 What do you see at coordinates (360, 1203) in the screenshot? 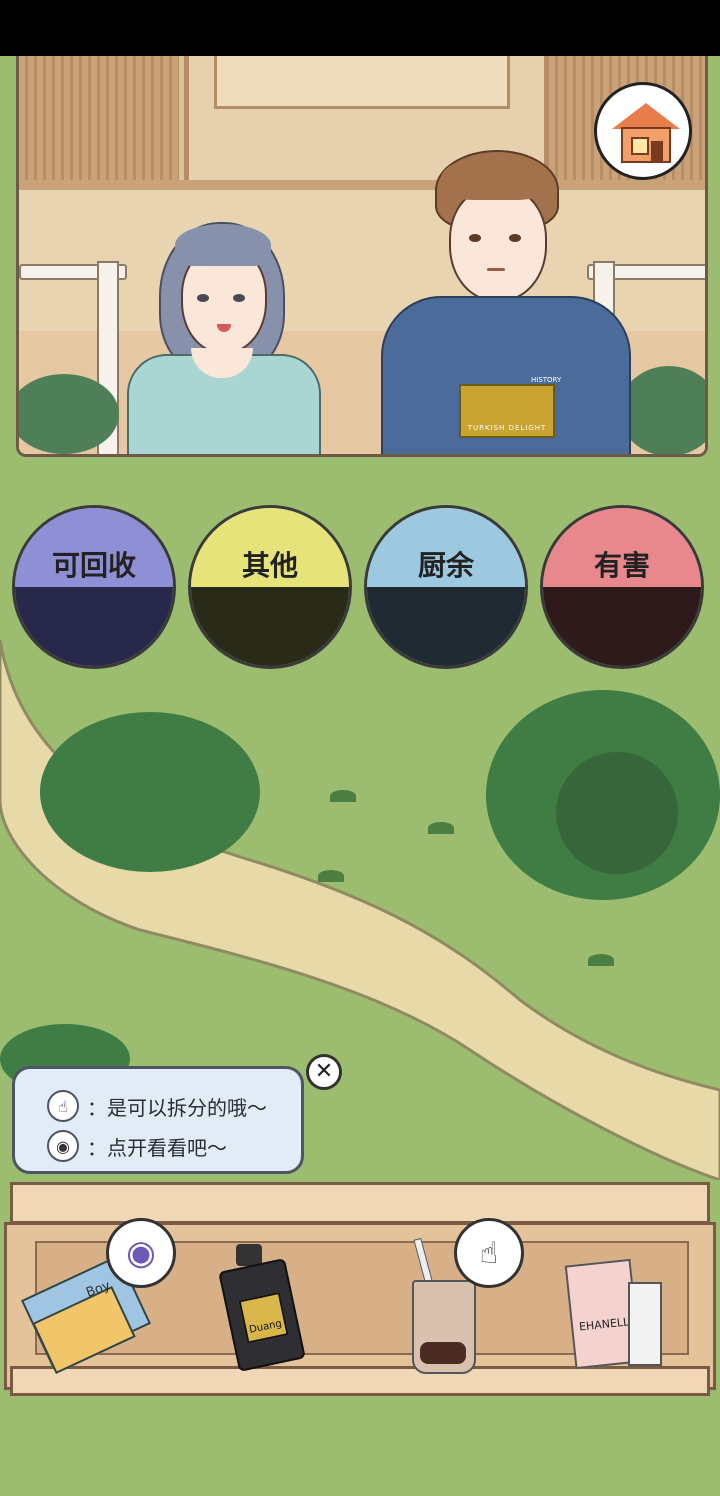
I see `tray-back` at bounding box center [360, 1203].